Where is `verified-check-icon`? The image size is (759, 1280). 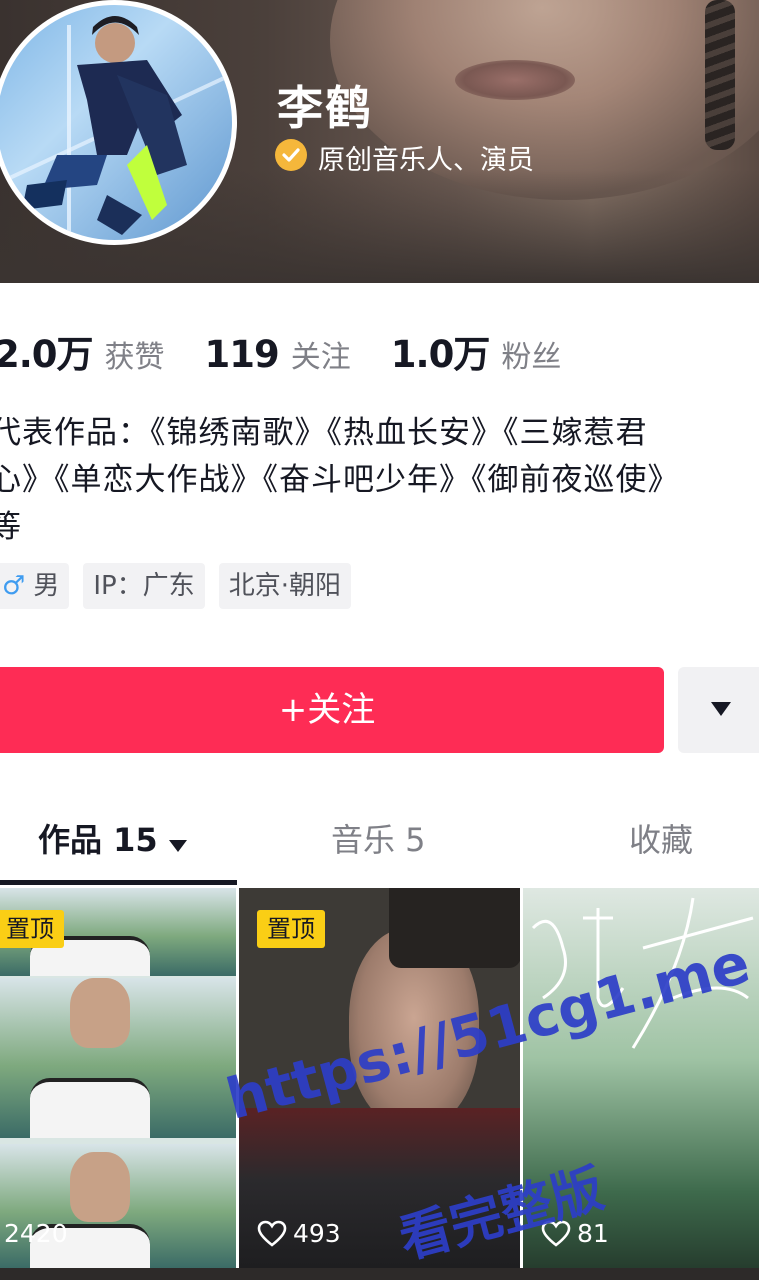 verified-check-icon is located at coordinates (291, 155).